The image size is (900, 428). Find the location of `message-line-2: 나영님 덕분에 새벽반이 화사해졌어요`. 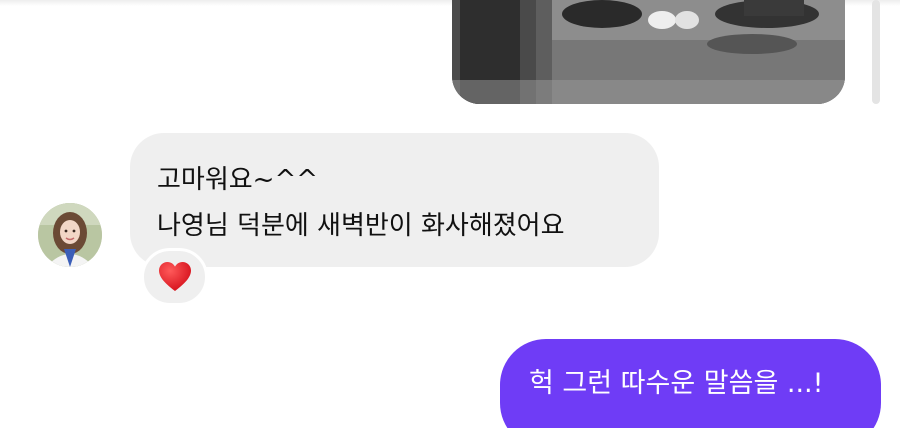

message-line-2: 나영님 덕분에 새벽반이 화사해졌어요 is located at coordinates (361, 226).